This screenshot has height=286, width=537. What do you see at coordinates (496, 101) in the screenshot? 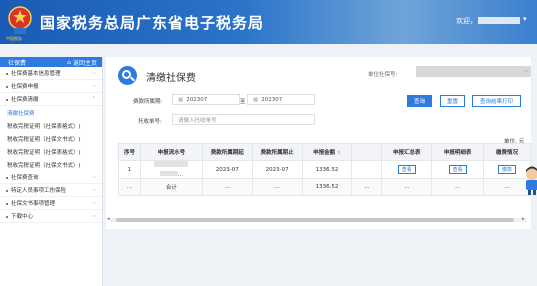
I see `print-results-button: 查询结果打印` at bounding box center [496, 101].